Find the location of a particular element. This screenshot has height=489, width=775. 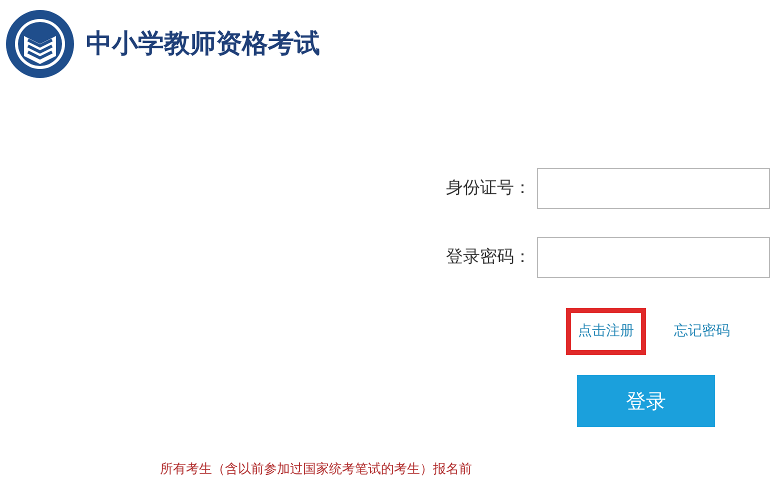

text-link: 点击注册 is located at coordinates (606, 331).